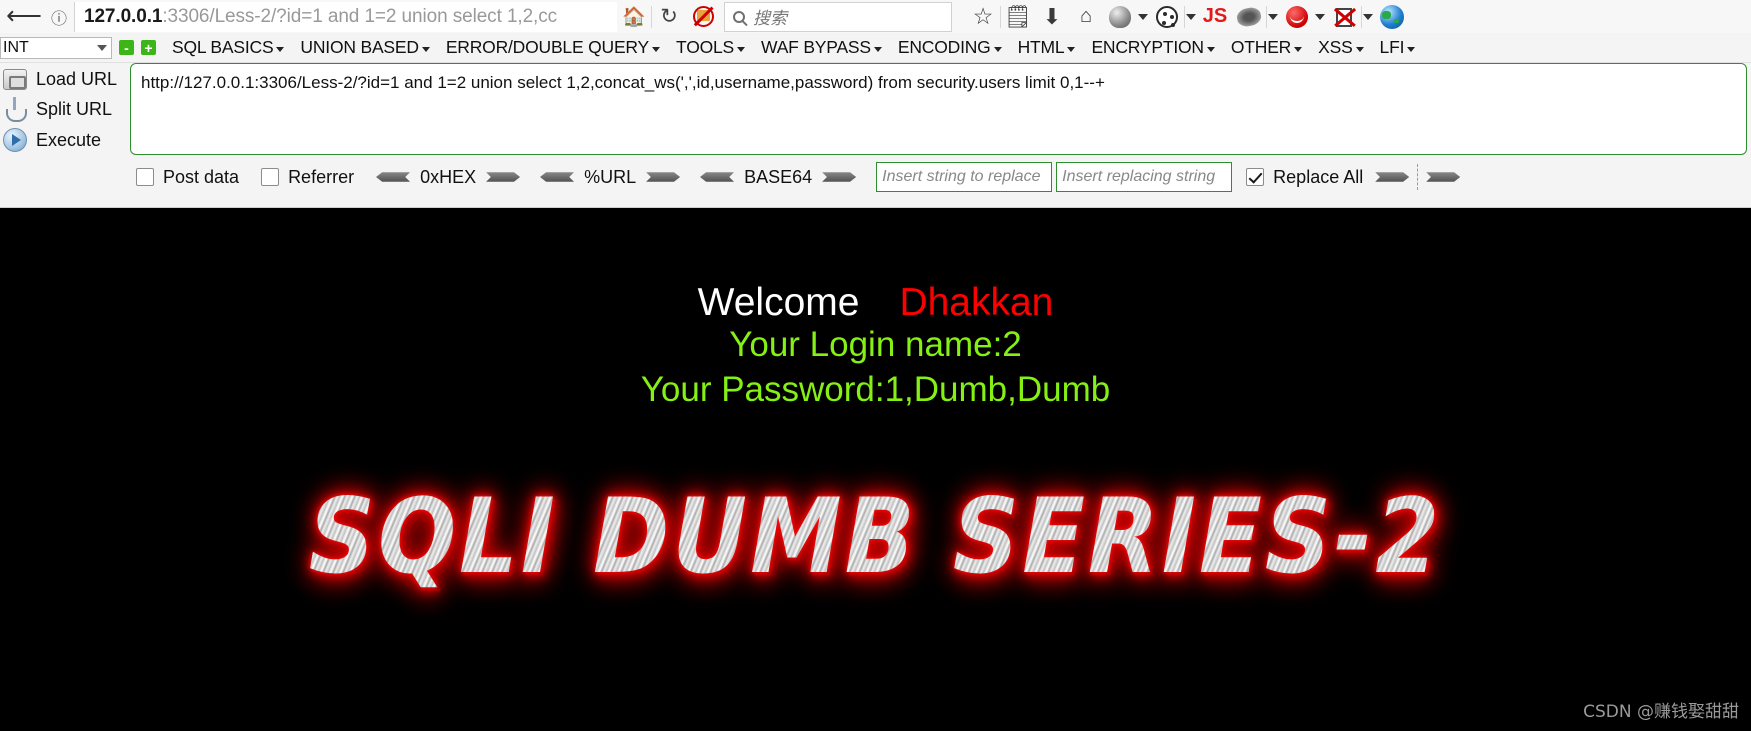 The height and width of the screenshot is (731, 1751). Describe the element at coordinates (547, 47) in the screenshot. I see `menu-label: ERROR/DOUBLE QUERY` at that location.